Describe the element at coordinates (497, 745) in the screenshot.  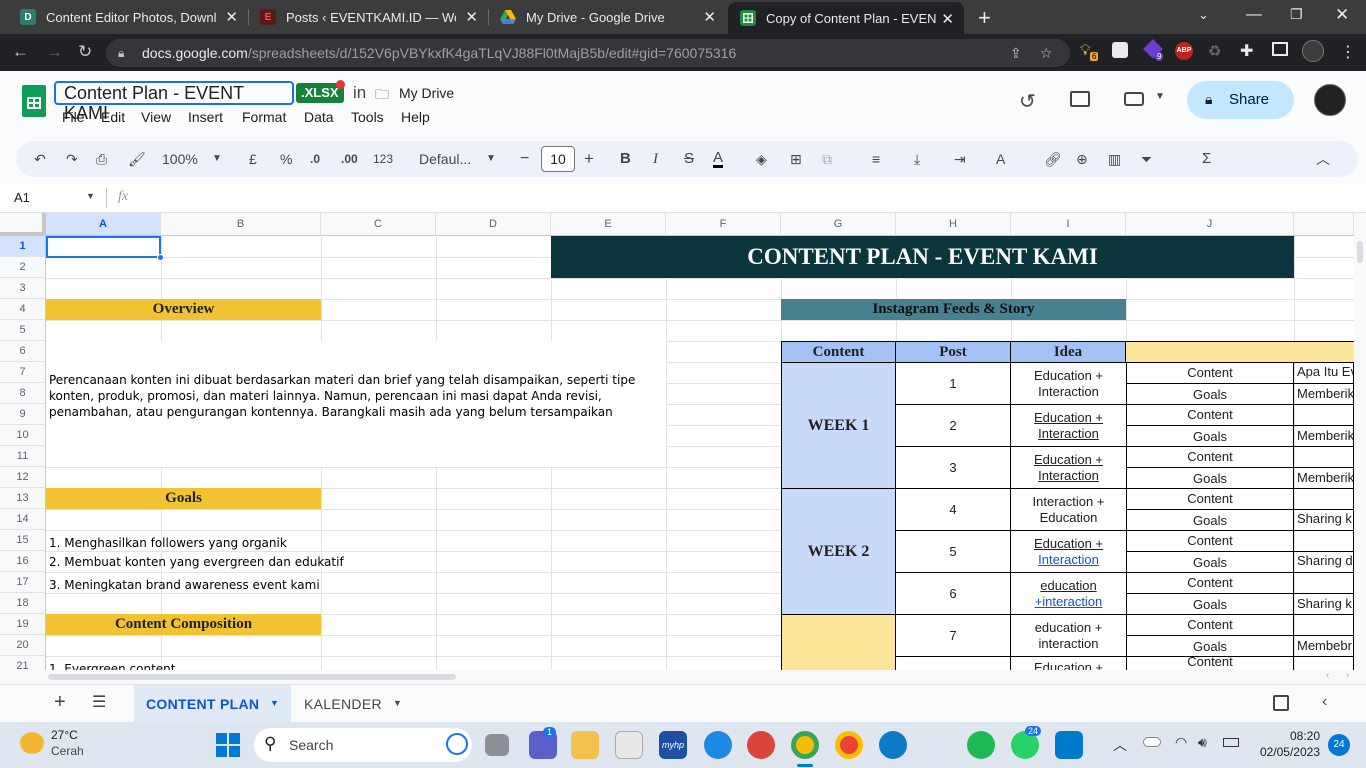
I see `task-view-icon` at that location.